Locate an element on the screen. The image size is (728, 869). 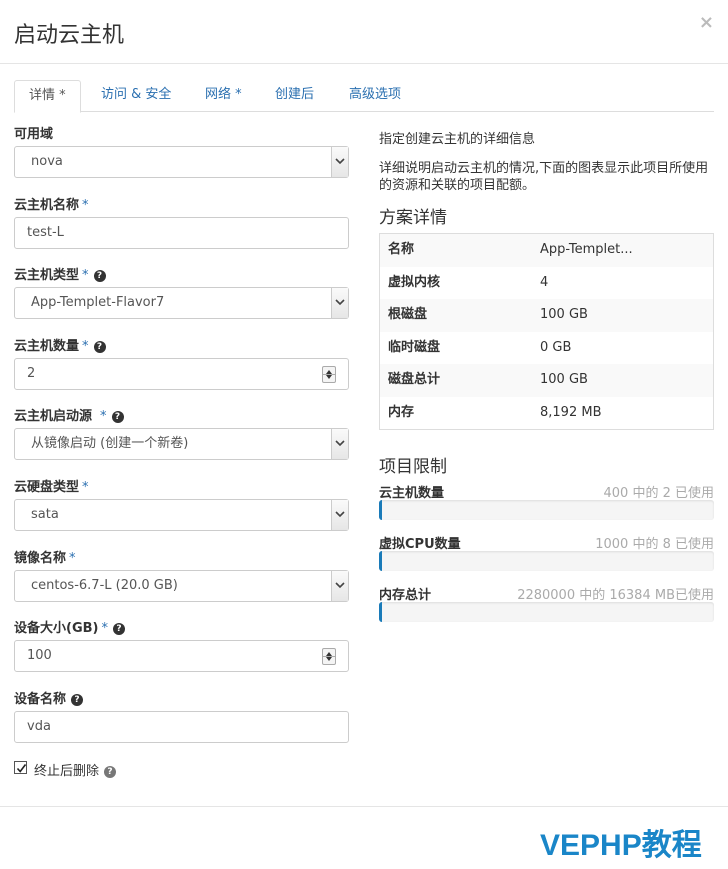
instance-name-input: test-L is located at coordinates (181, 233).